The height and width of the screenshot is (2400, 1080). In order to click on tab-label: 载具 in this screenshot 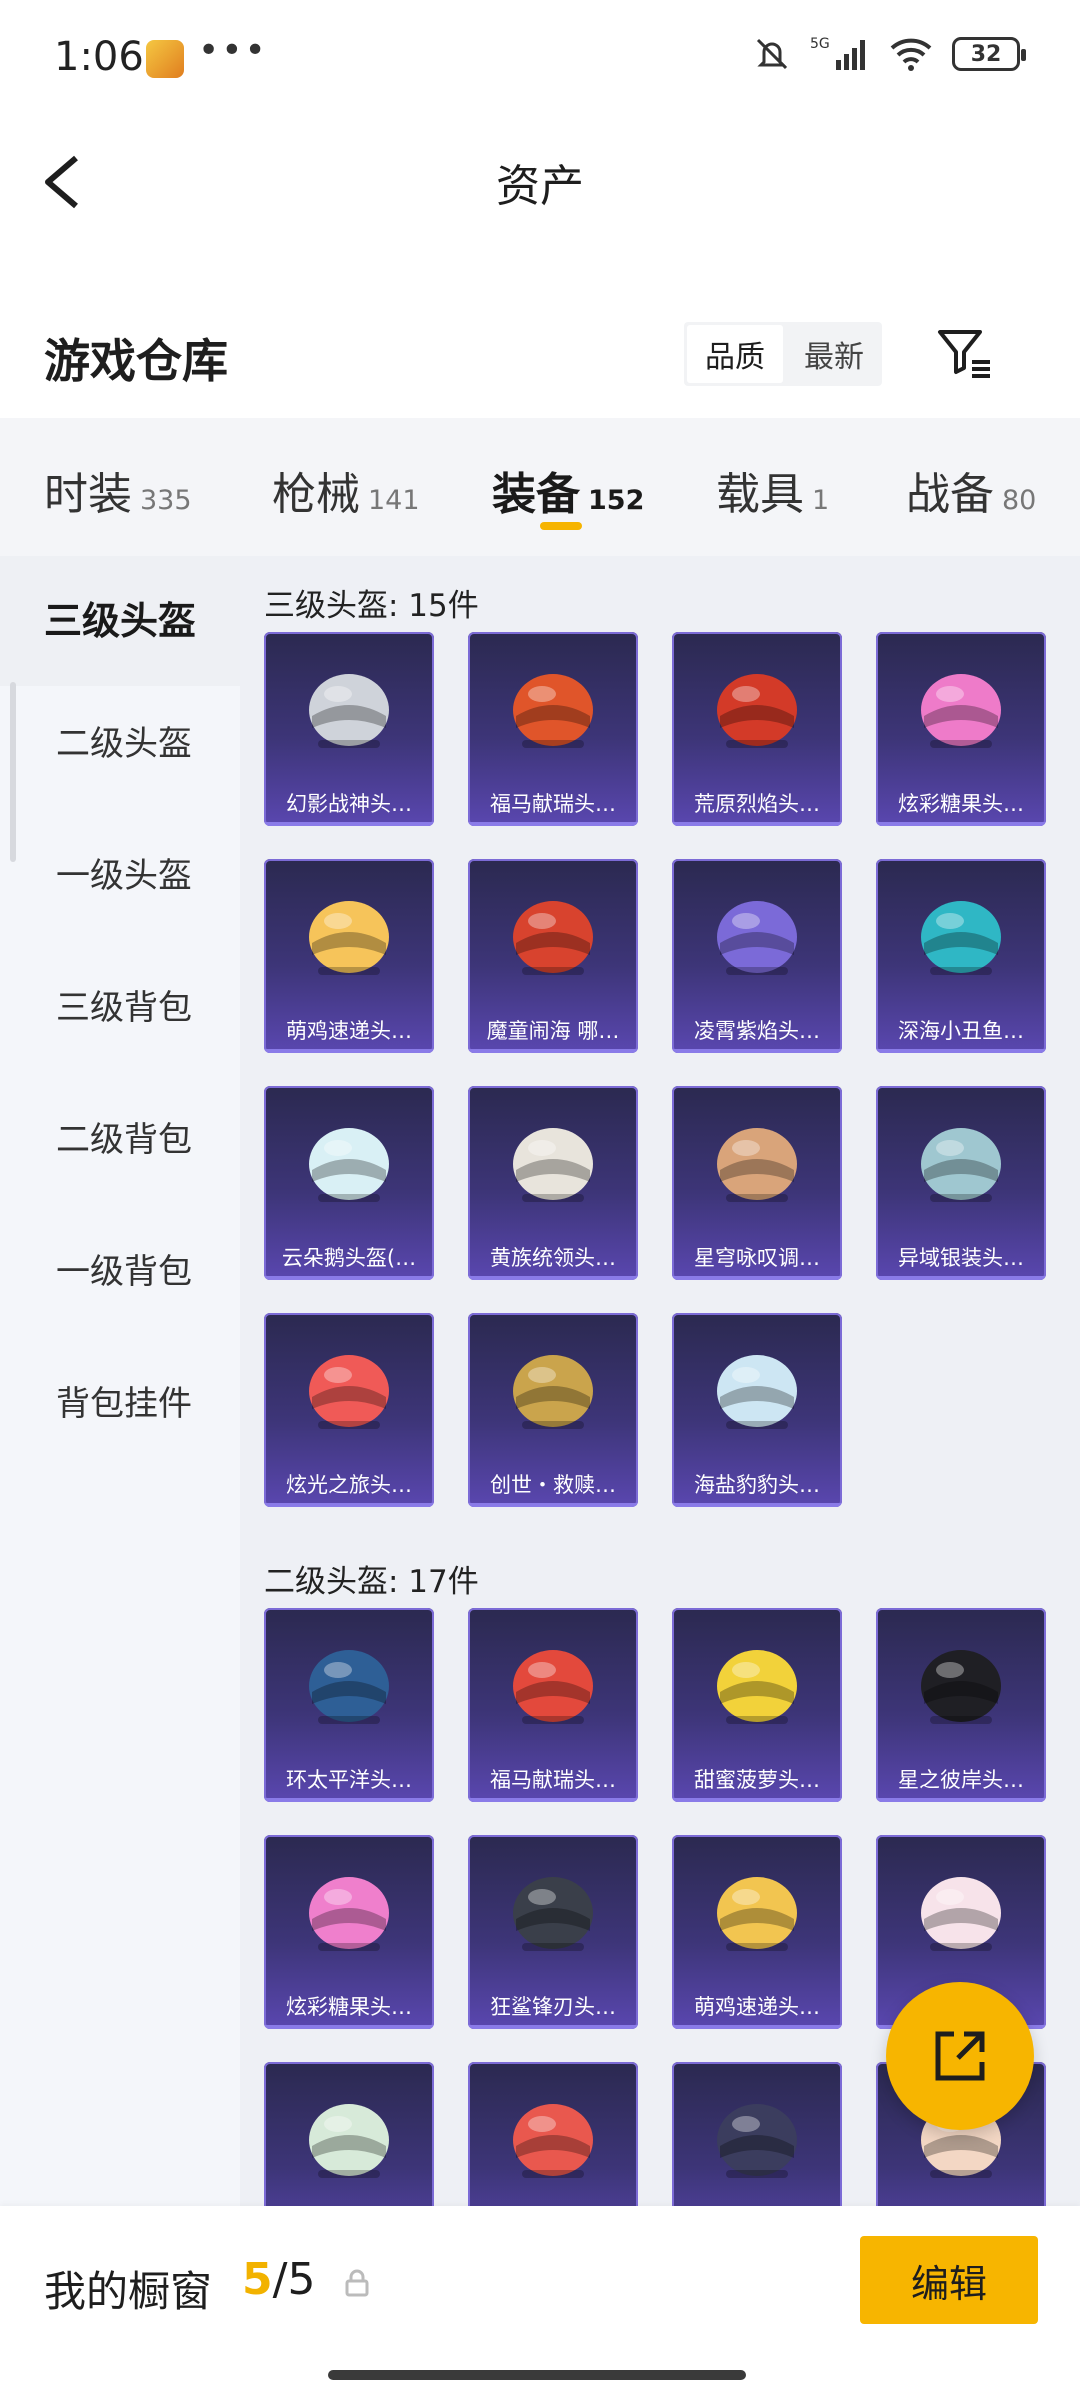, I will do `click(760, 494)`.